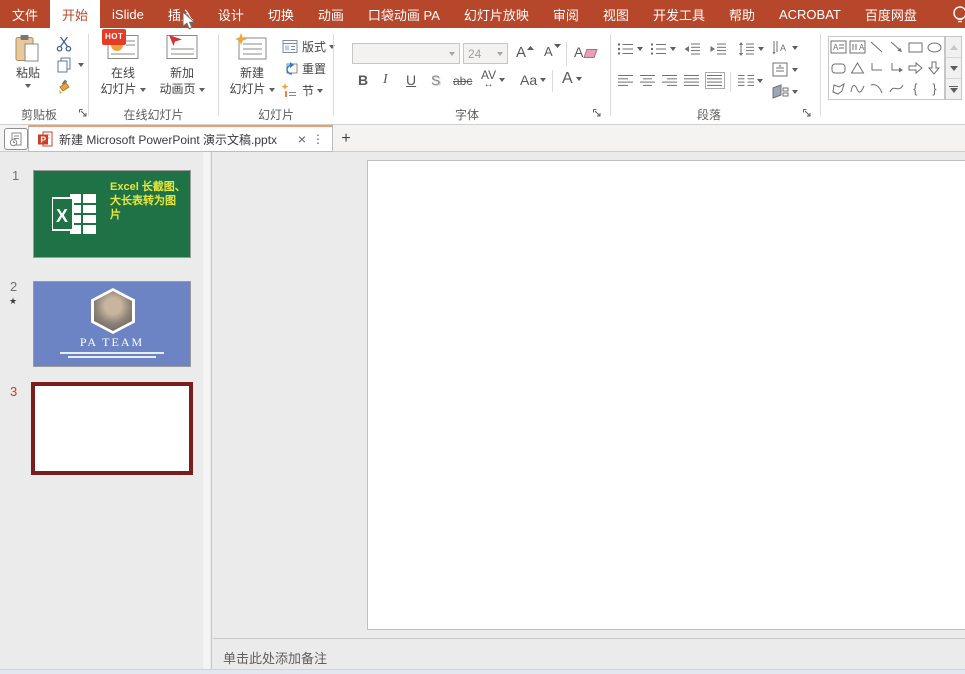 The image size is (965, 674). I want to click on tab-close-icon: ×, so click(302, 139).